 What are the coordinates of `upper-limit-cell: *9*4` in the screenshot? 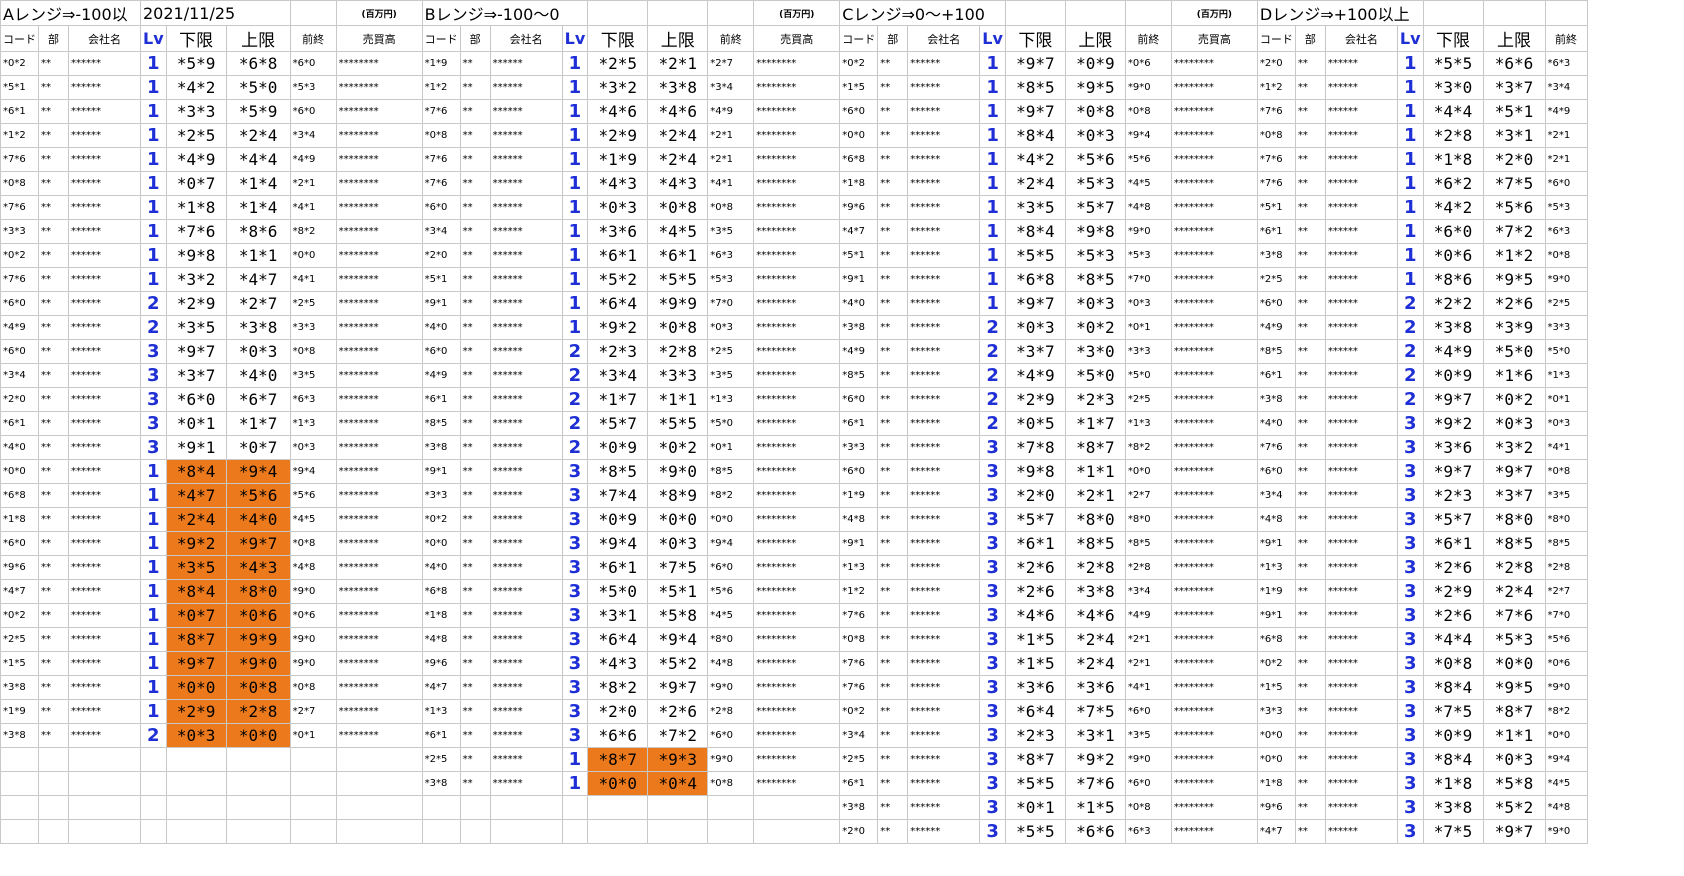 It's located at (258, 471).